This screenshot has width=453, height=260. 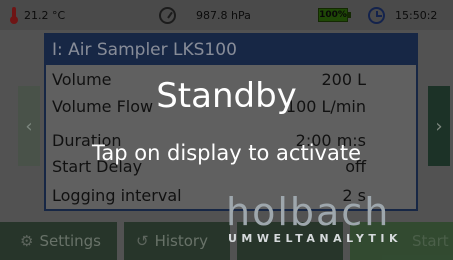 What do you see at coordinates (226, 153) in the screenshot?
I see `standby-subtitle: Tap on display to activate` at bounding box center [226, 153].